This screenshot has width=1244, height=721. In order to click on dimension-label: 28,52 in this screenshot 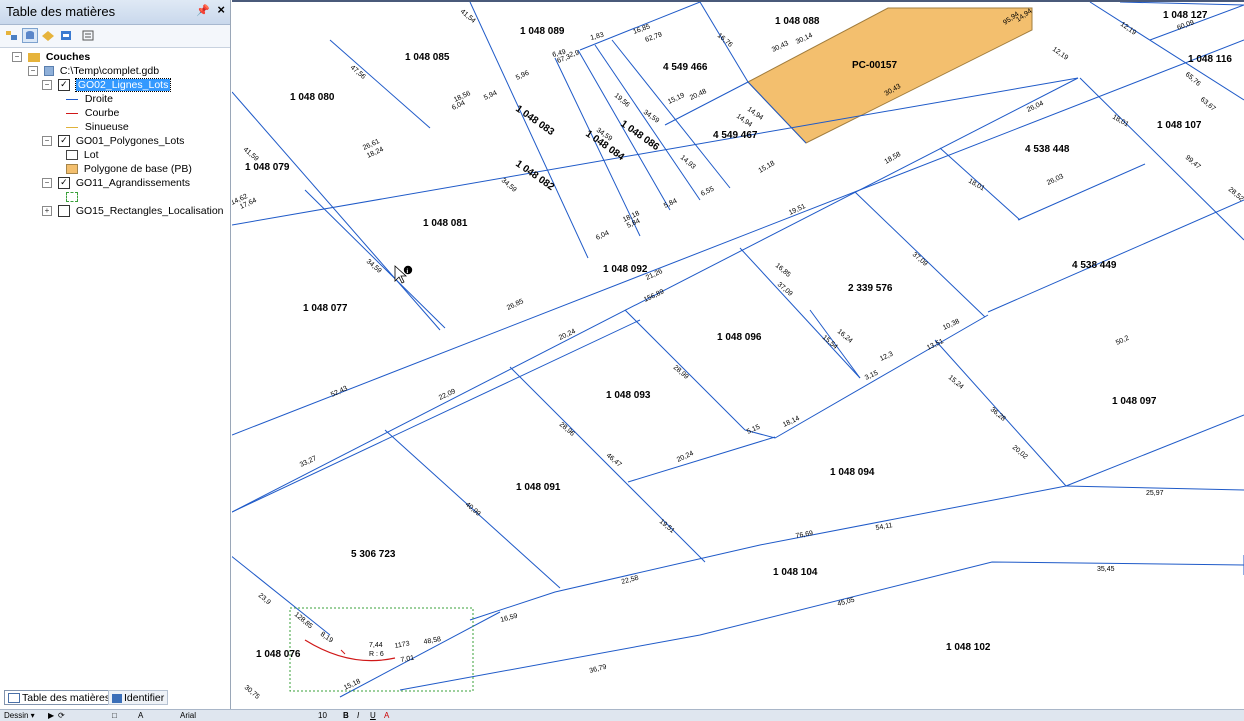, I will do `click(1235, 194)`.